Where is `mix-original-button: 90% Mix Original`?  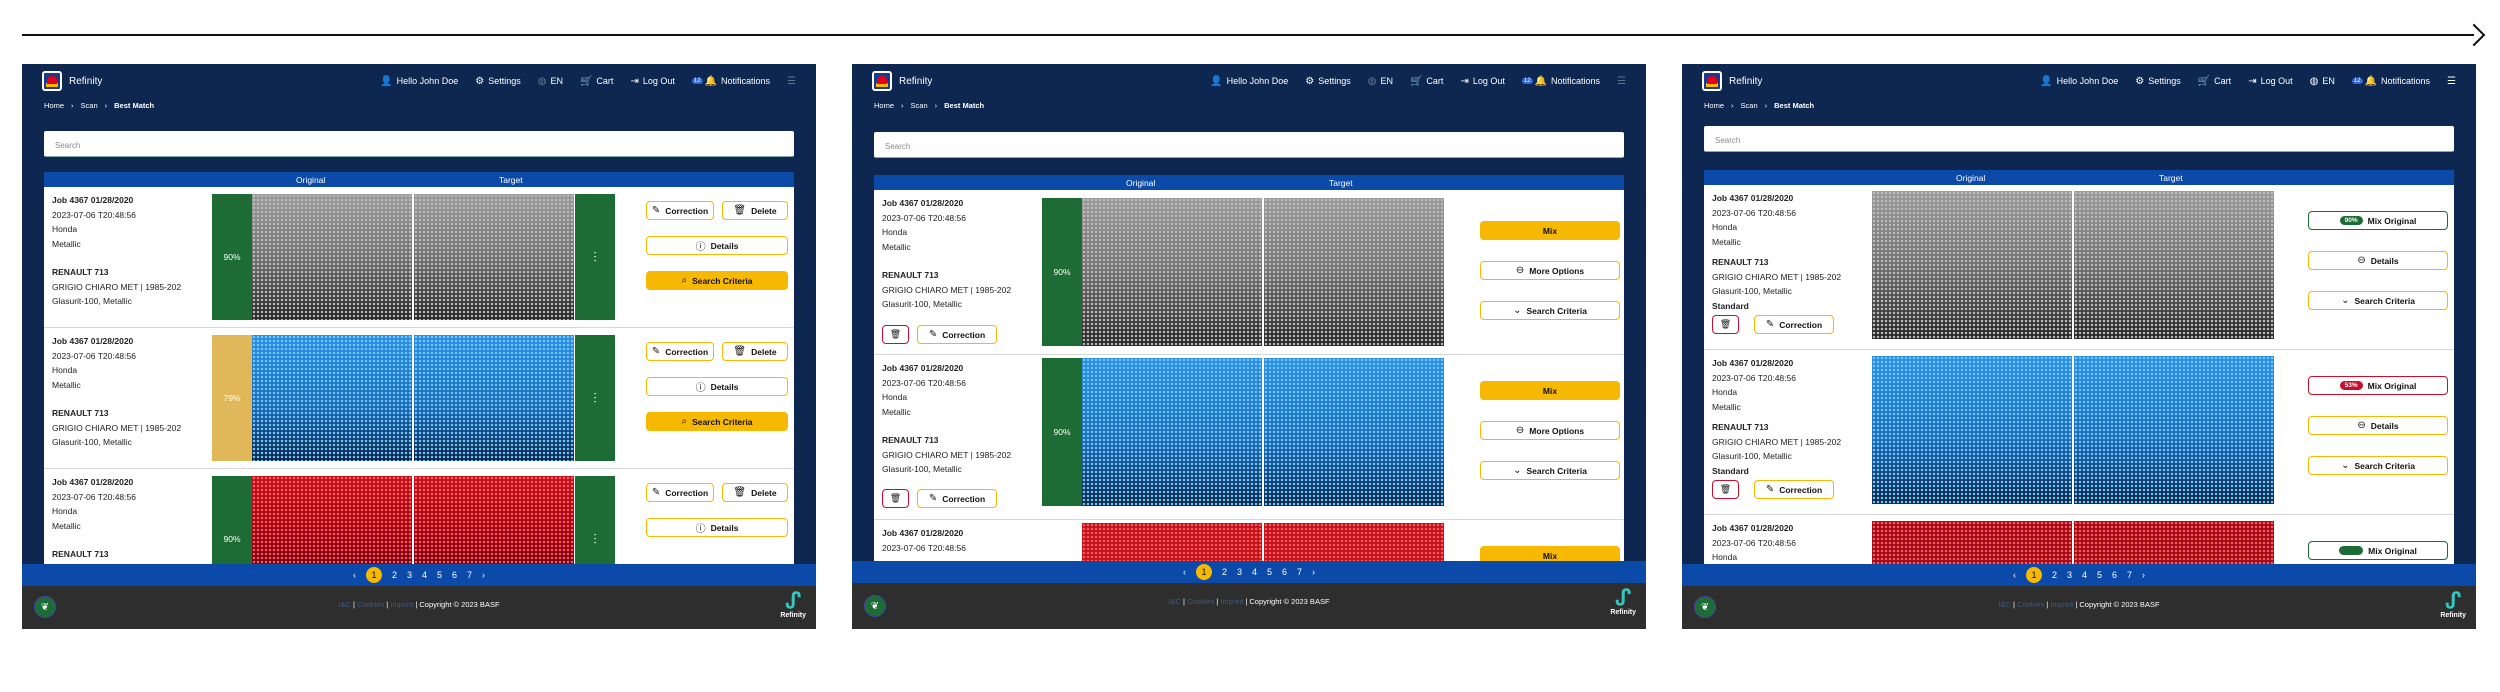 mix-original-button: 90% Mix Original is located at coordinates (2378, 220).